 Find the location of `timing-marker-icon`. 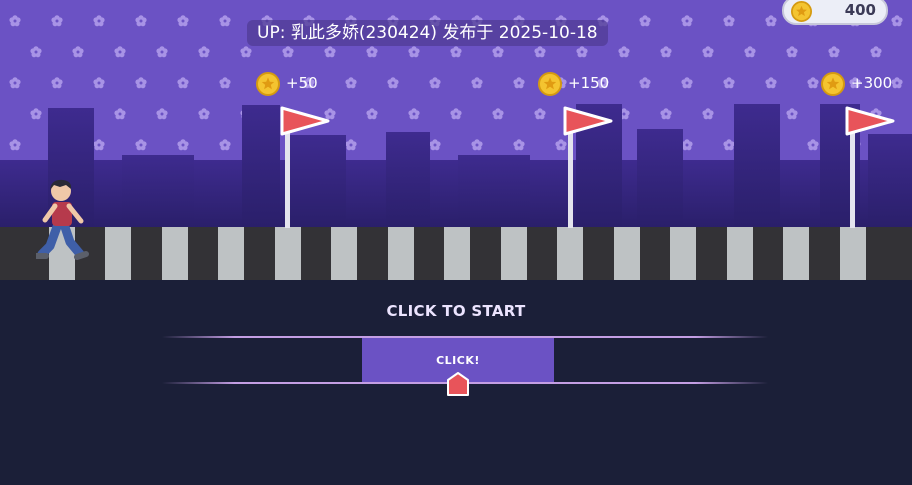

timing-marker-icon is located at coordinates (458, 384).